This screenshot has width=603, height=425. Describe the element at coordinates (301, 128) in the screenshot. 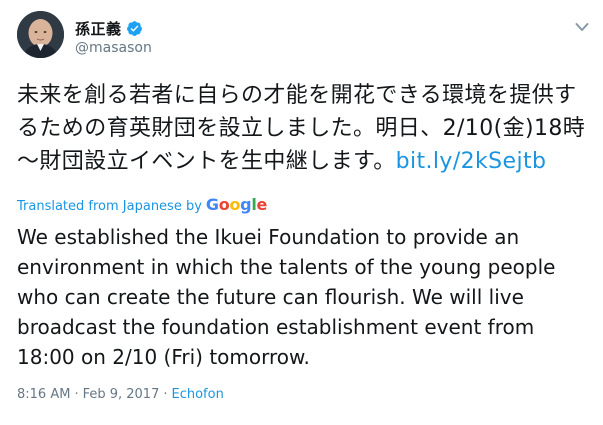

I see `tweet-jp-line: るための育英財団を設立しました。明日、2/10(金)18時` at that location.